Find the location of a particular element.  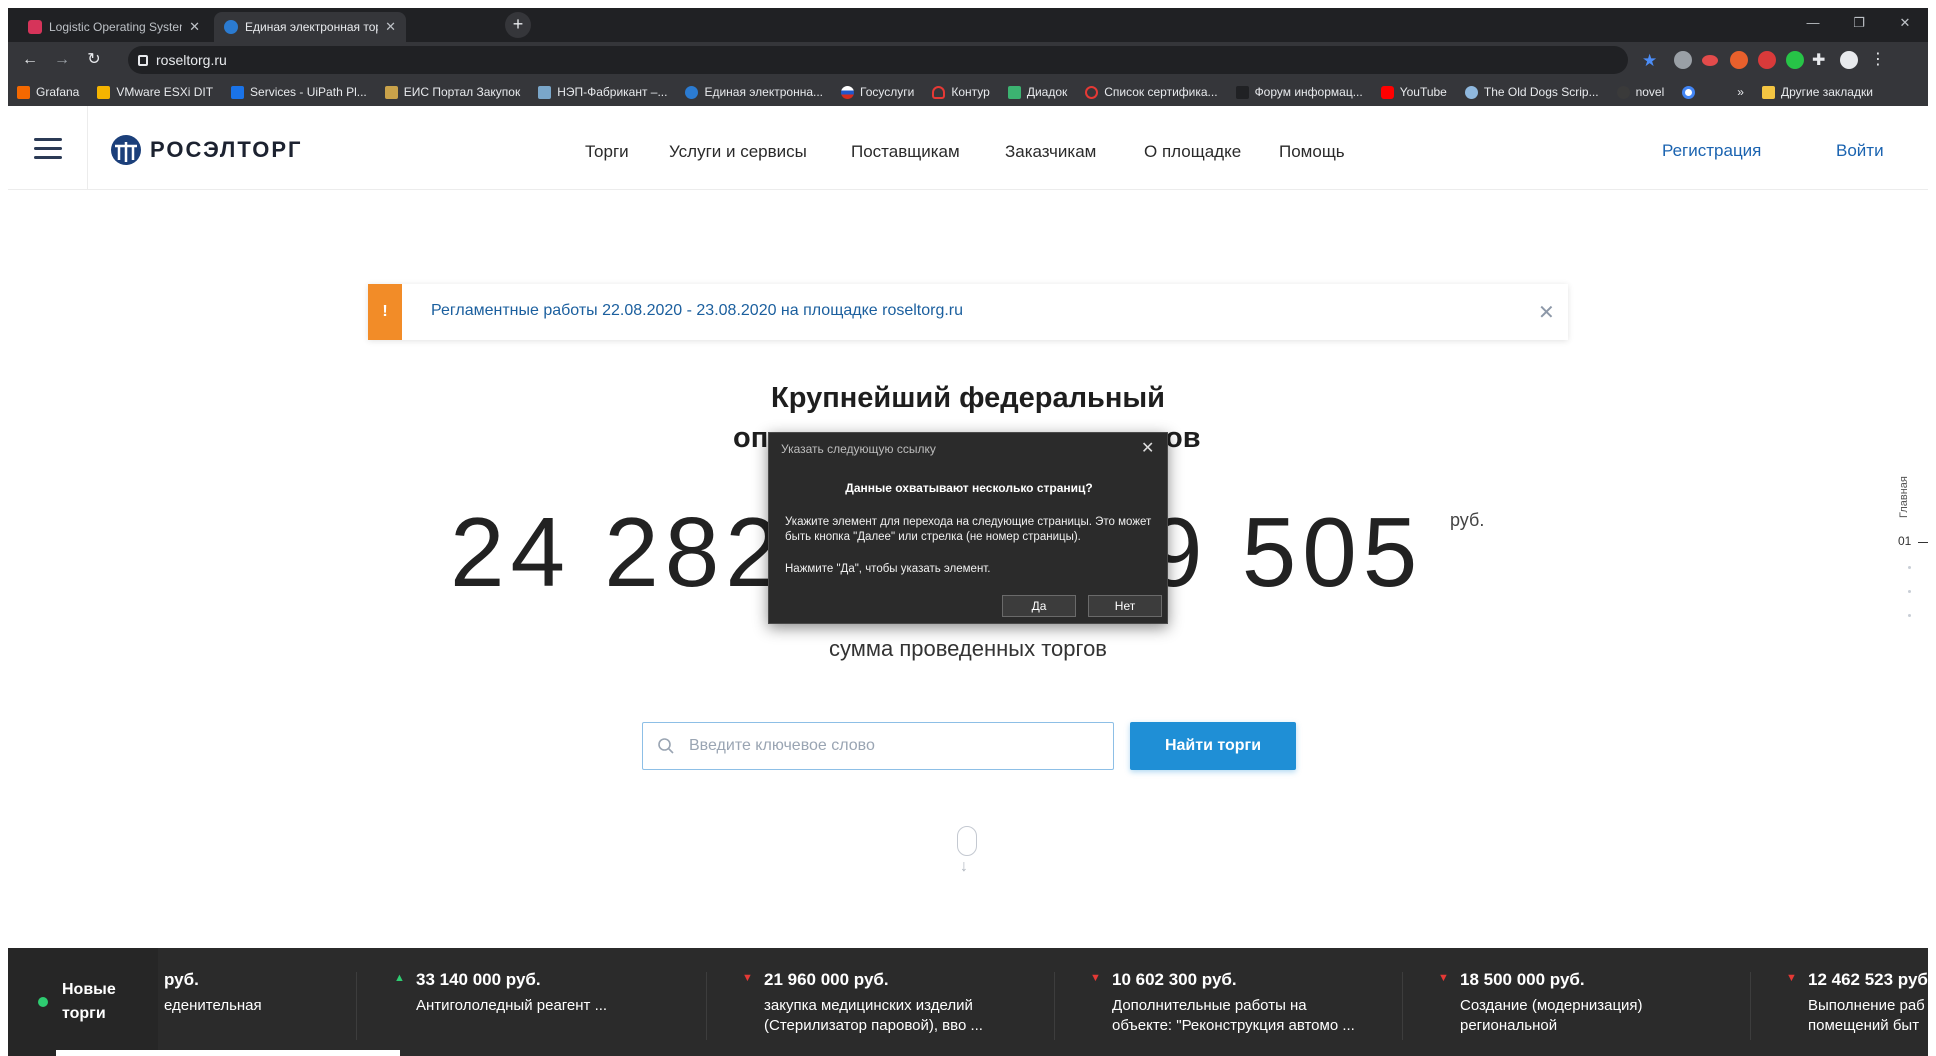

scroll-mouse-icon is located at coordinates (967, 841).